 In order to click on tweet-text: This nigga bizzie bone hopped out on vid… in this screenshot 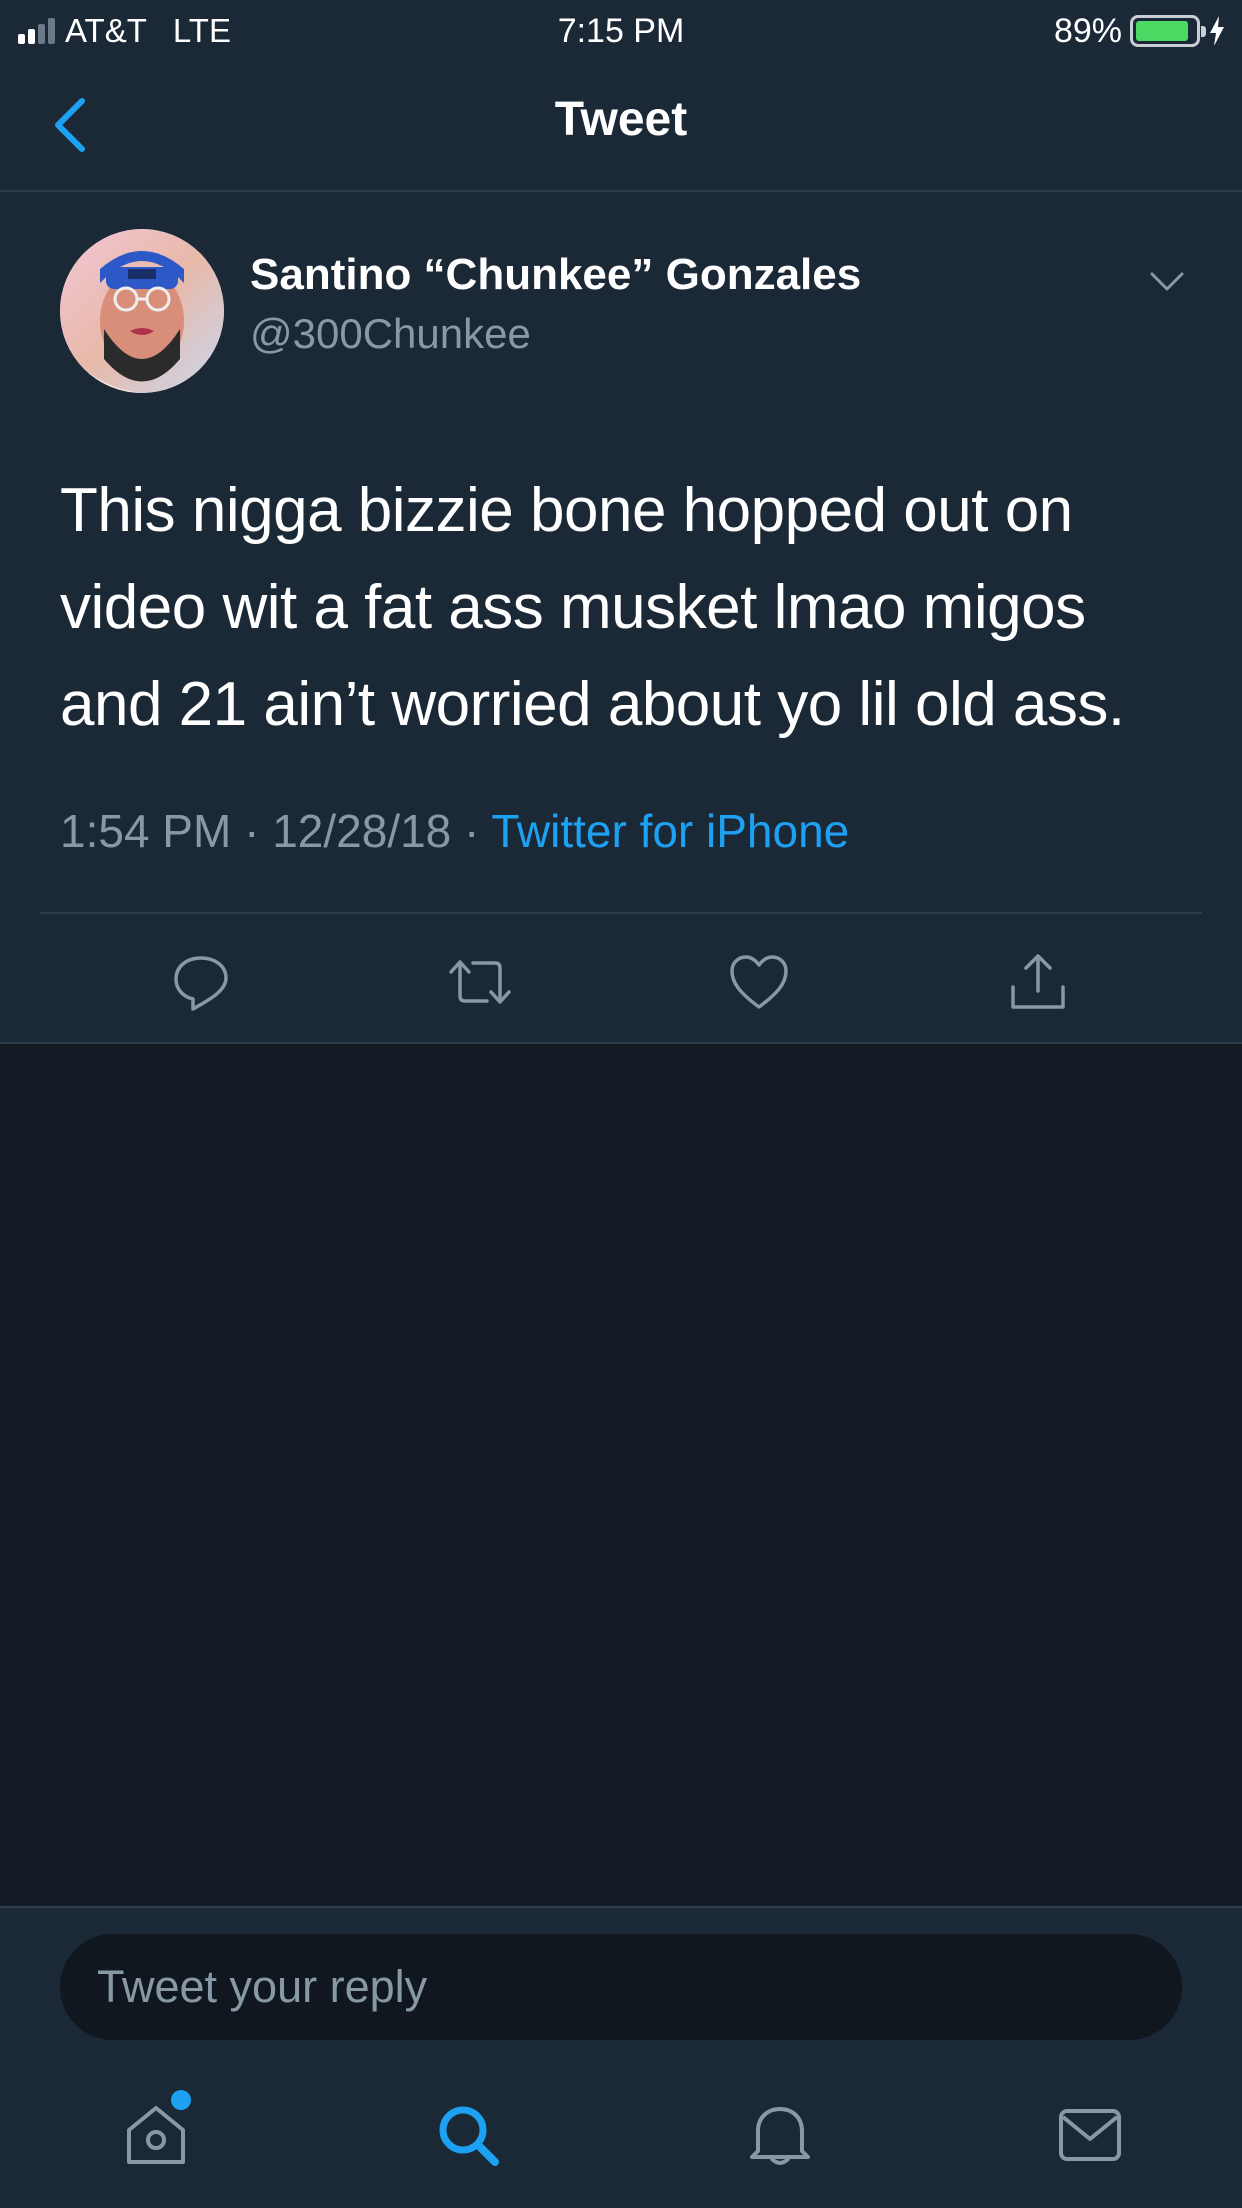, I will do `click(592, 607)`.